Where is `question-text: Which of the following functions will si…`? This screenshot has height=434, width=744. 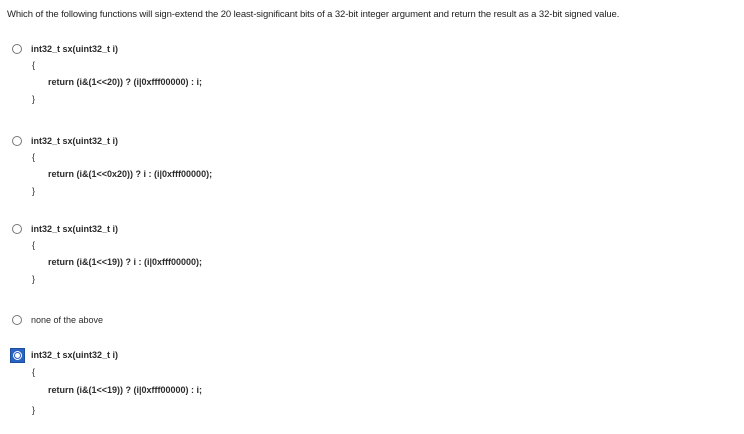 question-text: Which of the following functions will si… is located at coordinates (313, 14).